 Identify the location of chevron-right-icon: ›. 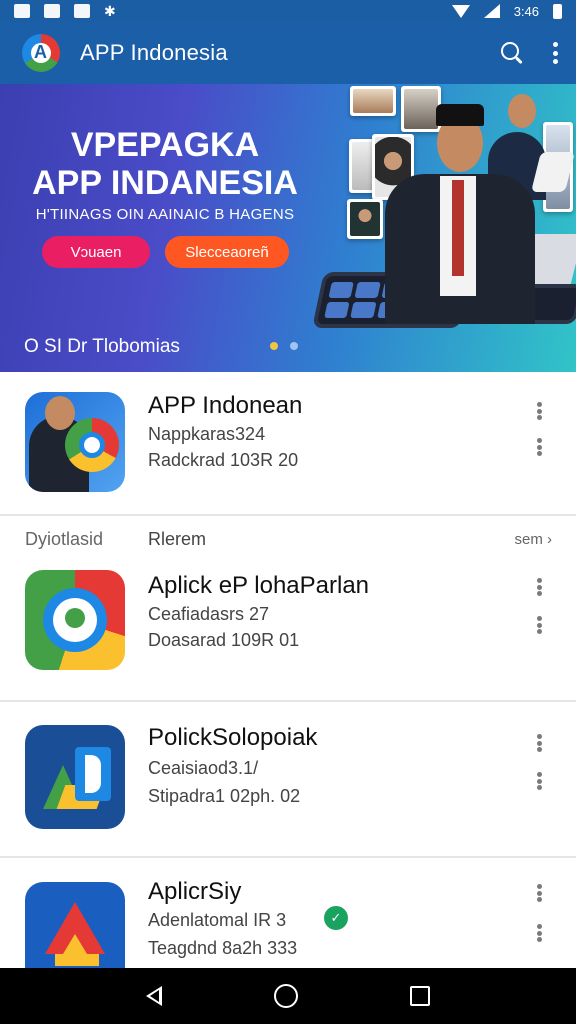
(549, 539).